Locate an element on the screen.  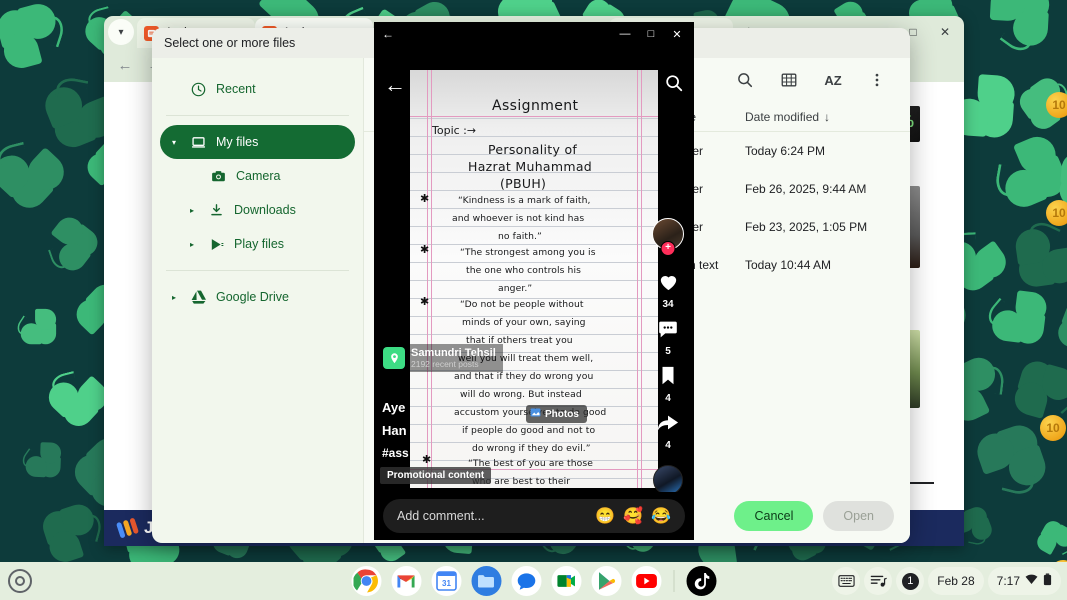
note-quote-line: if people do good and not to is located at coordinates (529, 430).